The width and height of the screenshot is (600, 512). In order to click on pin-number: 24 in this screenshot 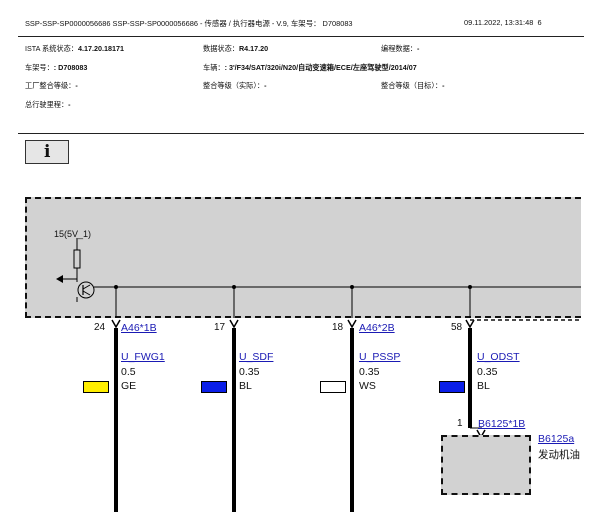, I will do `click(100, 327)`.